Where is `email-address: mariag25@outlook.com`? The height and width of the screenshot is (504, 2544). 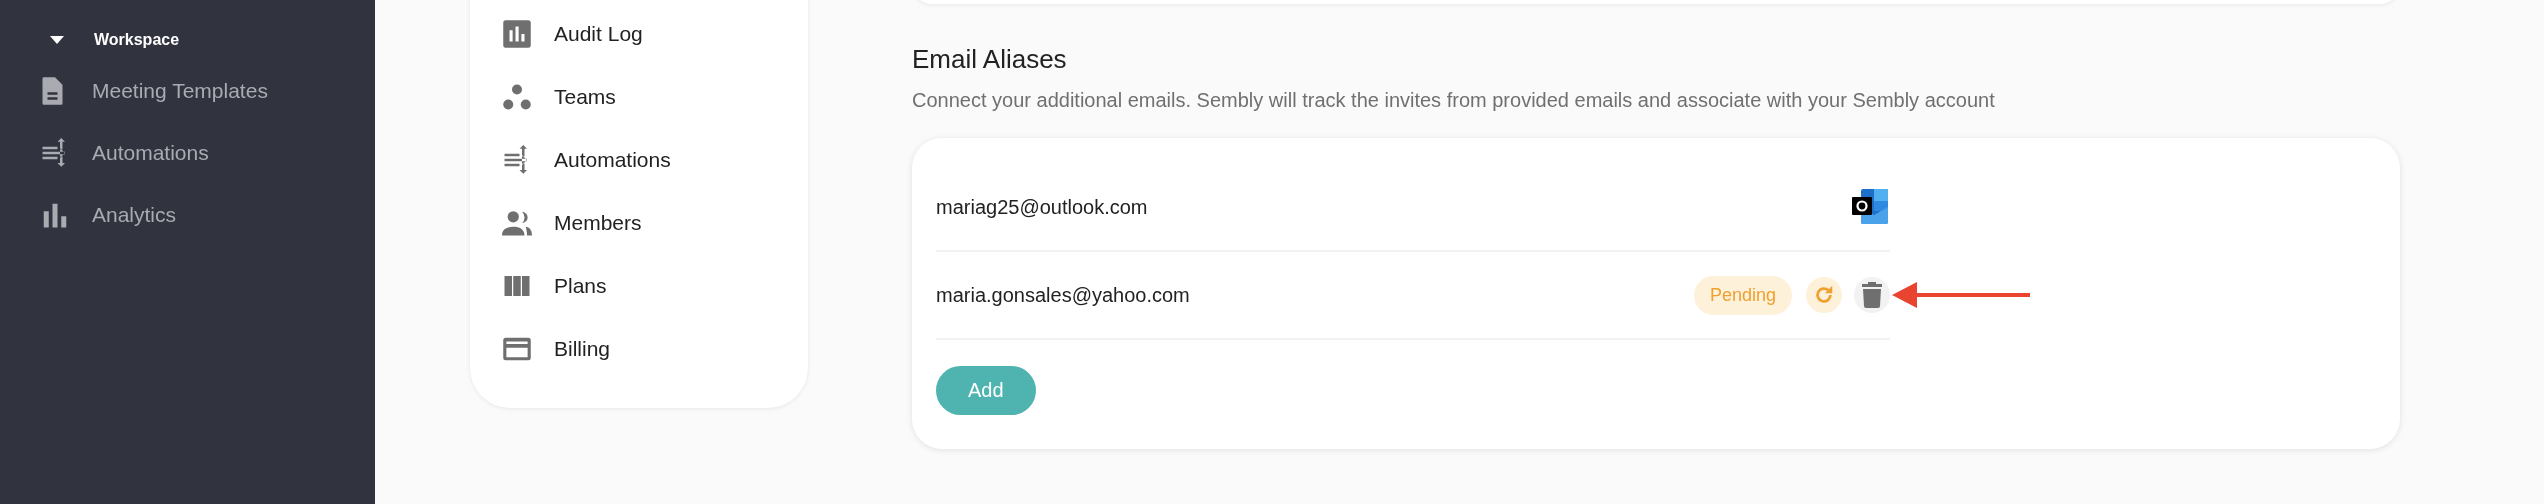 email-address: mariag25@outlook.com is located at coordinates (1042, 207).